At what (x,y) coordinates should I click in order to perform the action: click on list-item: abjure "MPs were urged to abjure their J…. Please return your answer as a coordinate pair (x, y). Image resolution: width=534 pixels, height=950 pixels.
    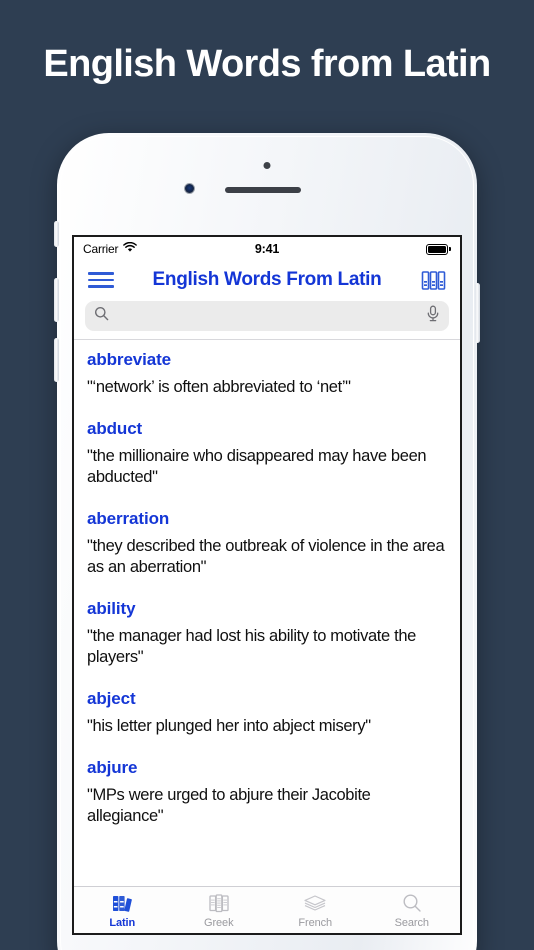
    Looking at the image, I should click on (267, 792).